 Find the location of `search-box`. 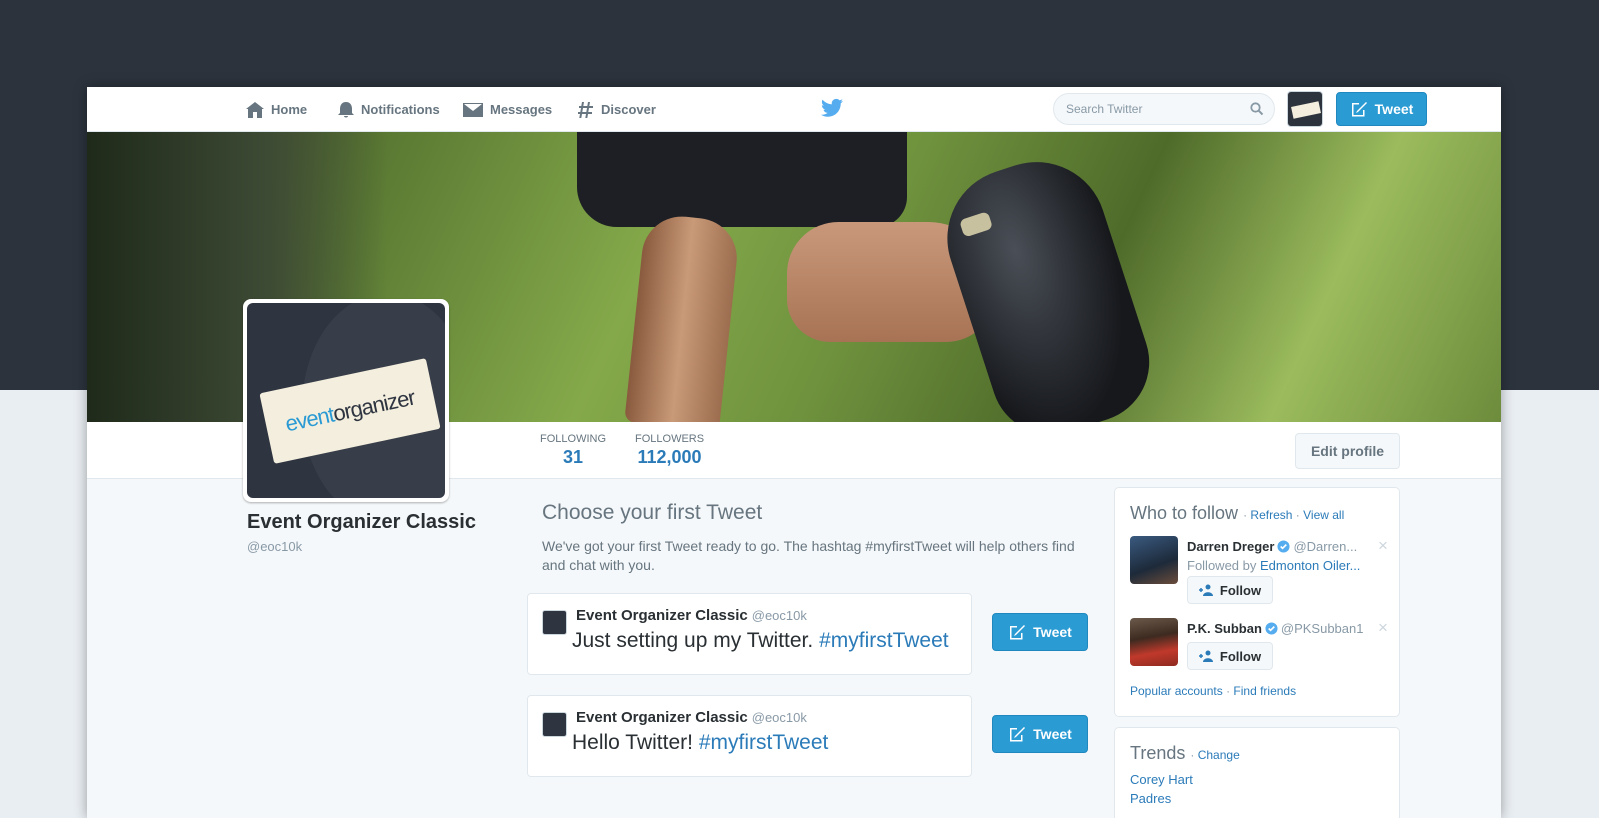

search-box is located at coordinates (1164, 109).